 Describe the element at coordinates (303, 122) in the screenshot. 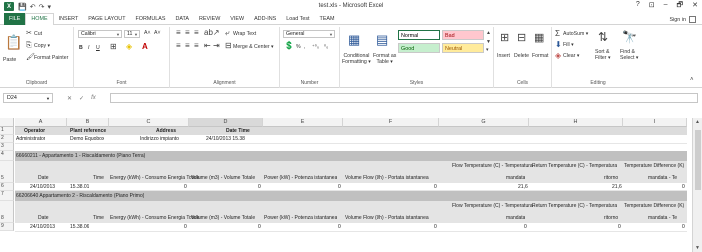

I see `column-header-e: E` at that location.